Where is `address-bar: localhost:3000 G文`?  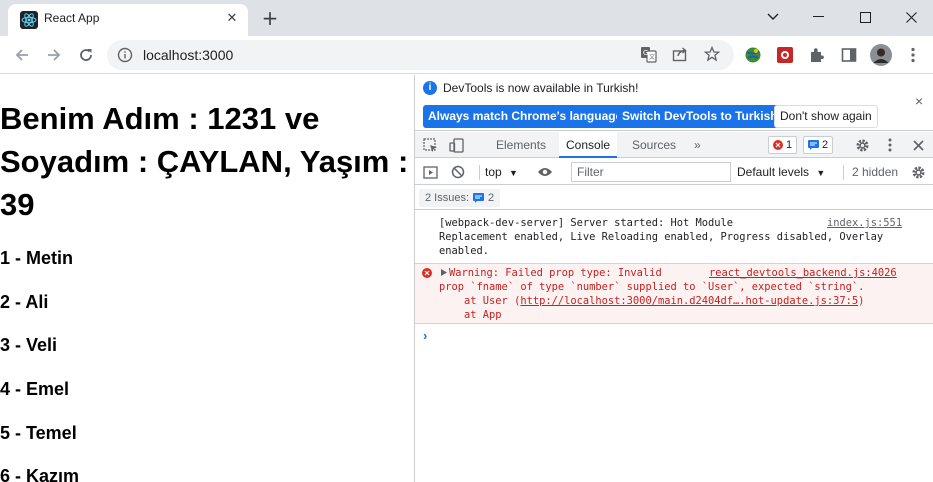 address-bar: localhost:3000 G文 is located at coordinates (420, 55).